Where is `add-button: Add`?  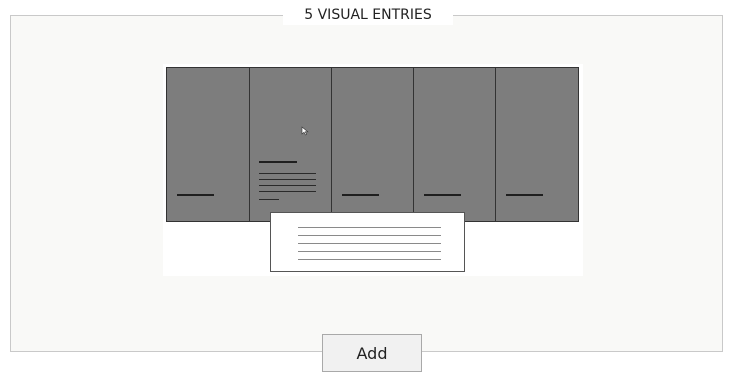
add-button: Add is located at coordinates (372, 353).